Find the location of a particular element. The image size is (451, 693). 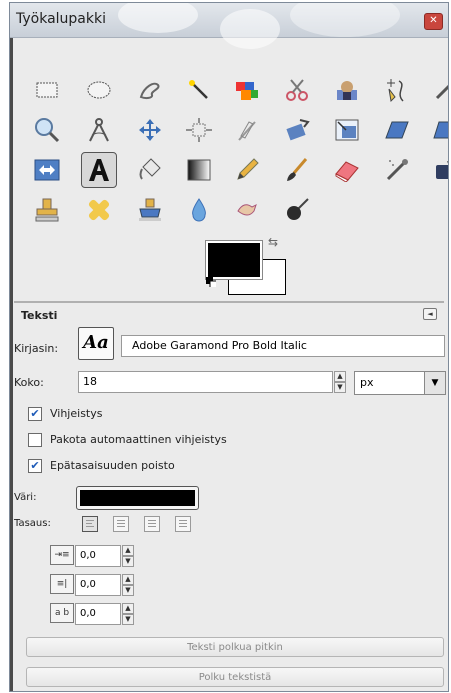

justify-center-button is located at coordinates (152, 524).